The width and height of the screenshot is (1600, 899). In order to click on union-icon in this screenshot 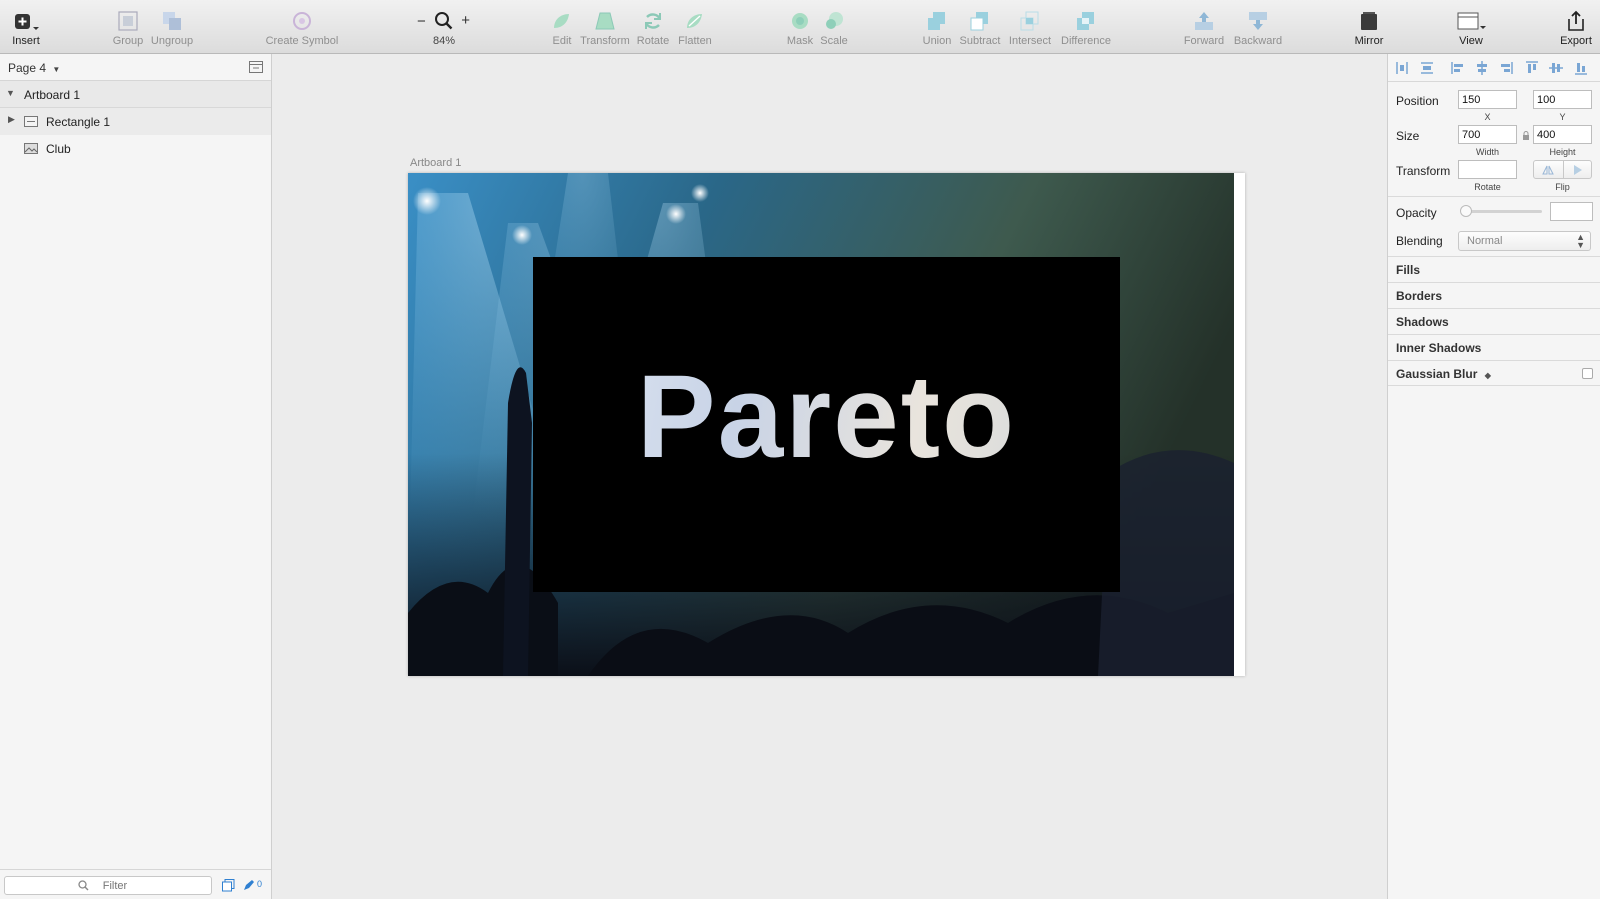, I will do `click(936, 21)`.